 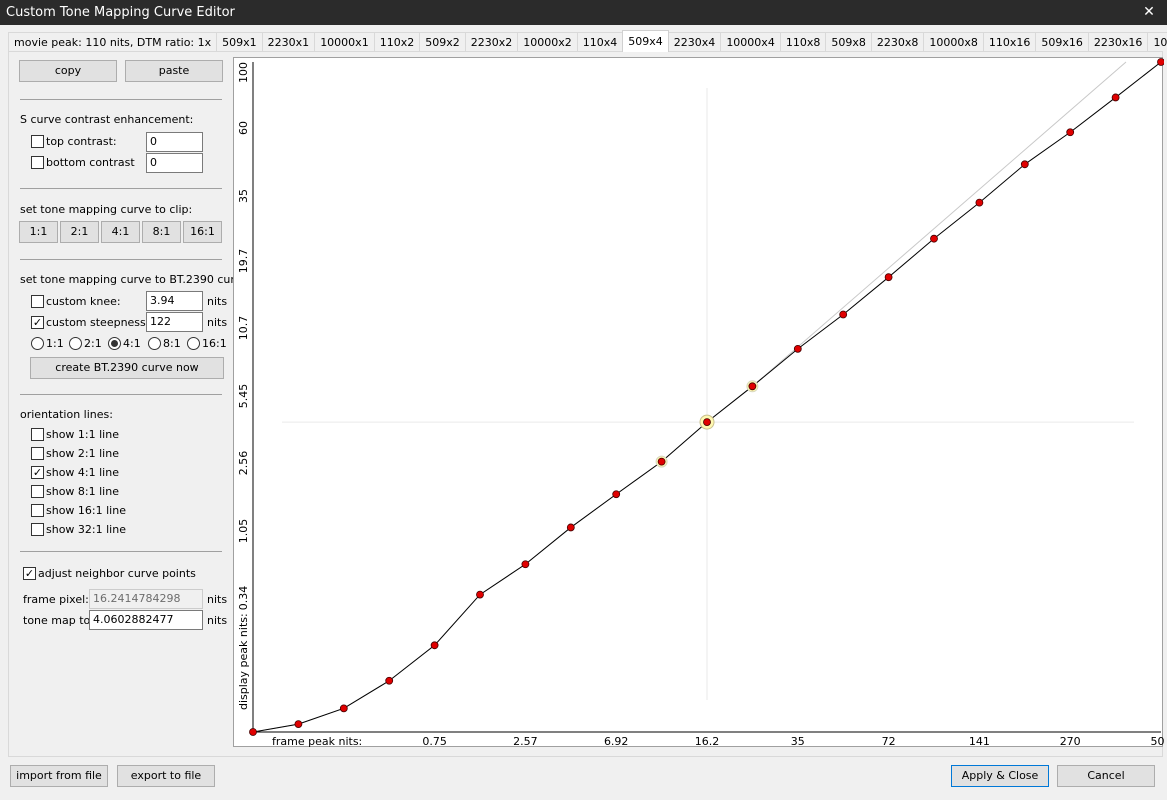 I want to click on tab-2230x2: 2230x2, so click(x=491, y=42).